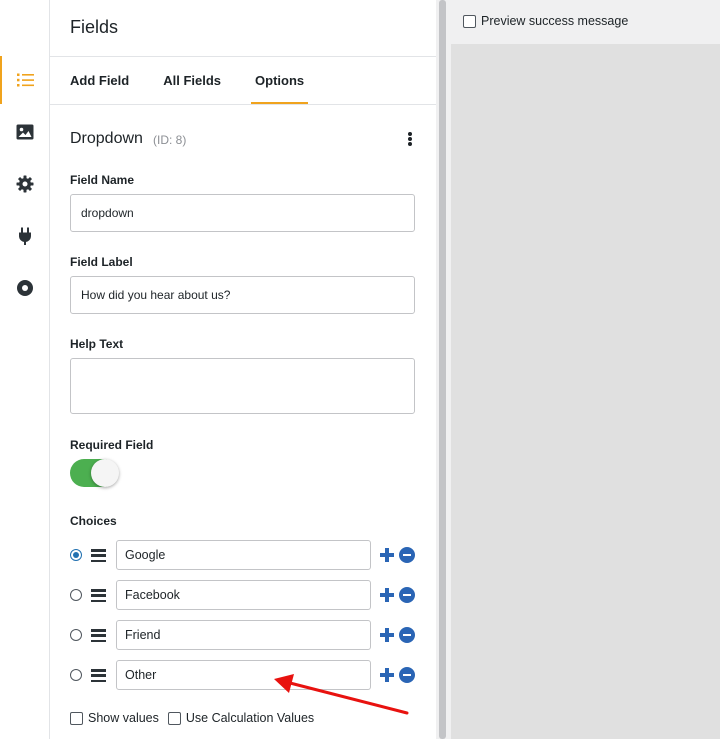  I want to click on required-field-toggle, so click(94, 473).